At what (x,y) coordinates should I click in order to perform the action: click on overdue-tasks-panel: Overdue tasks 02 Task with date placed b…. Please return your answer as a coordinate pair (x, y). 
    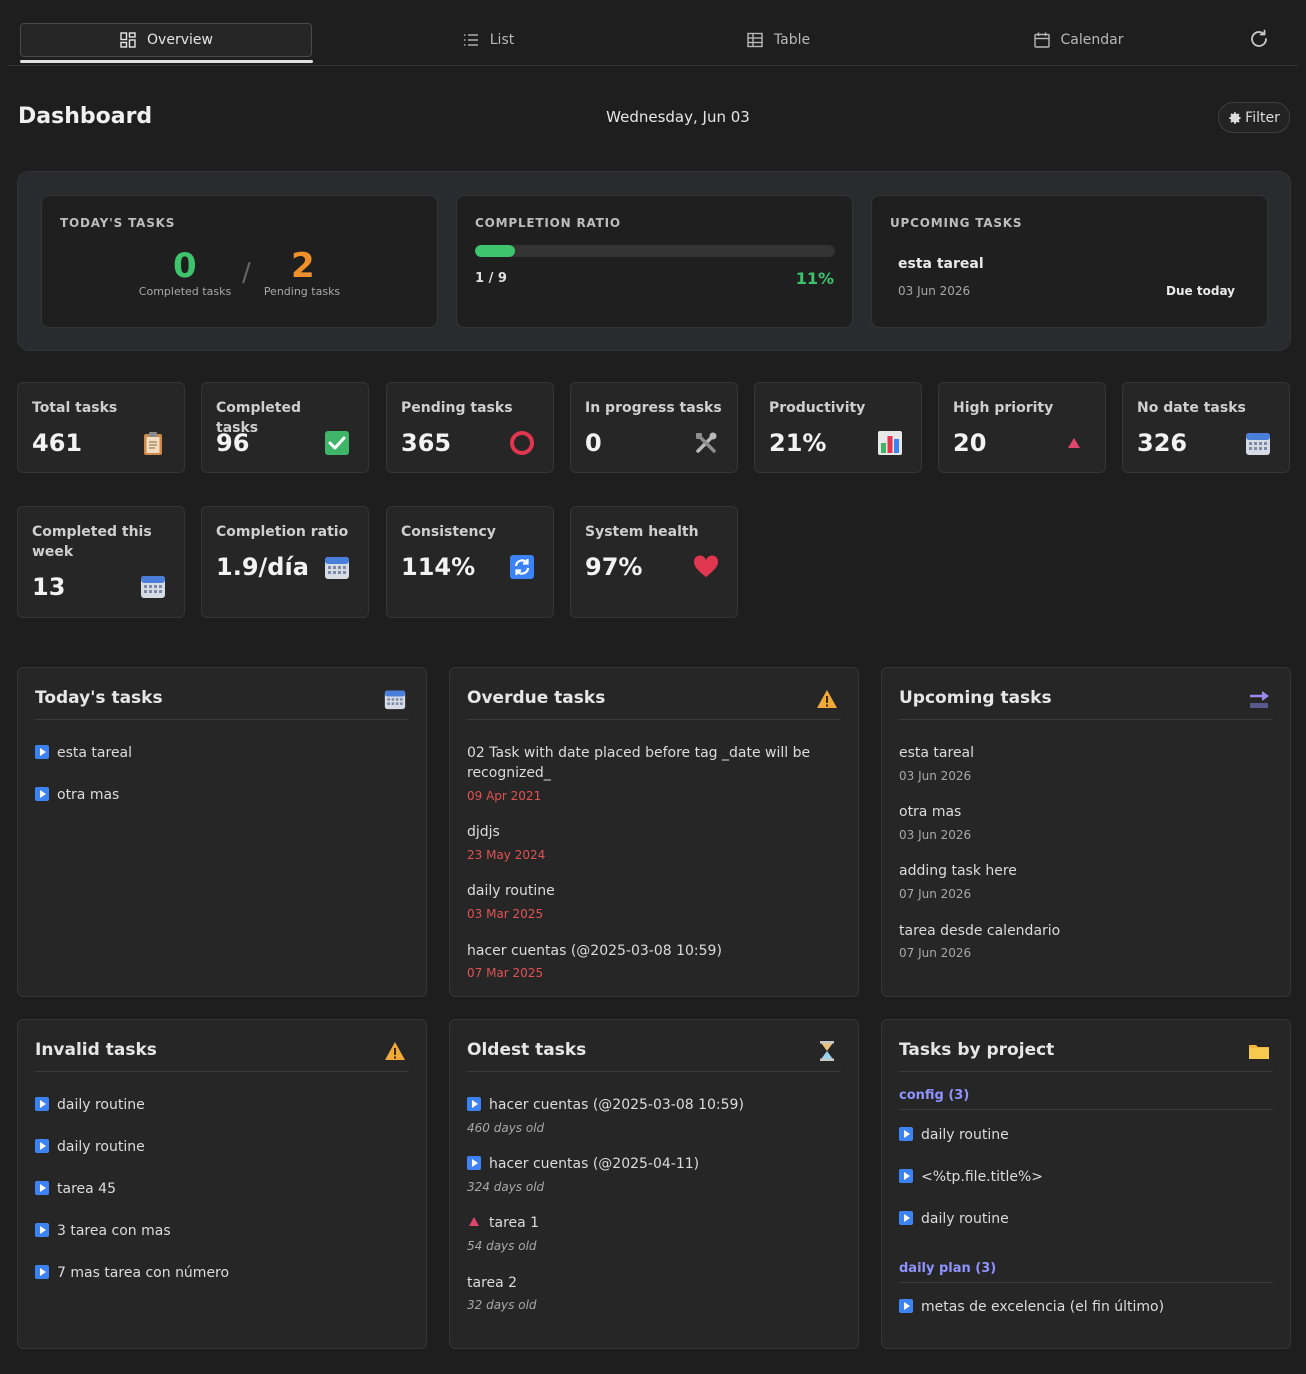
    Looking at the image, I should click on (654, 832).